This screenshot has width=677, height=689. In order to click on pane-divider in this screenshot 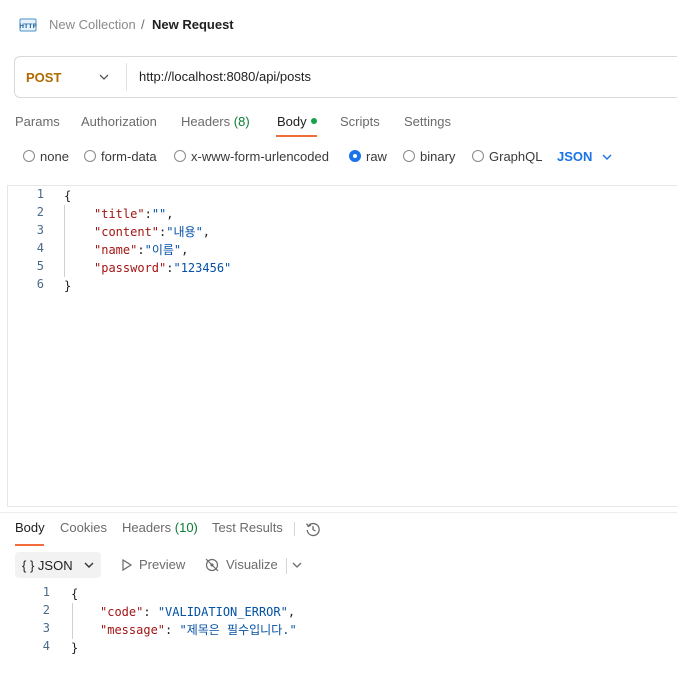, I will do `click(338, 512)`.